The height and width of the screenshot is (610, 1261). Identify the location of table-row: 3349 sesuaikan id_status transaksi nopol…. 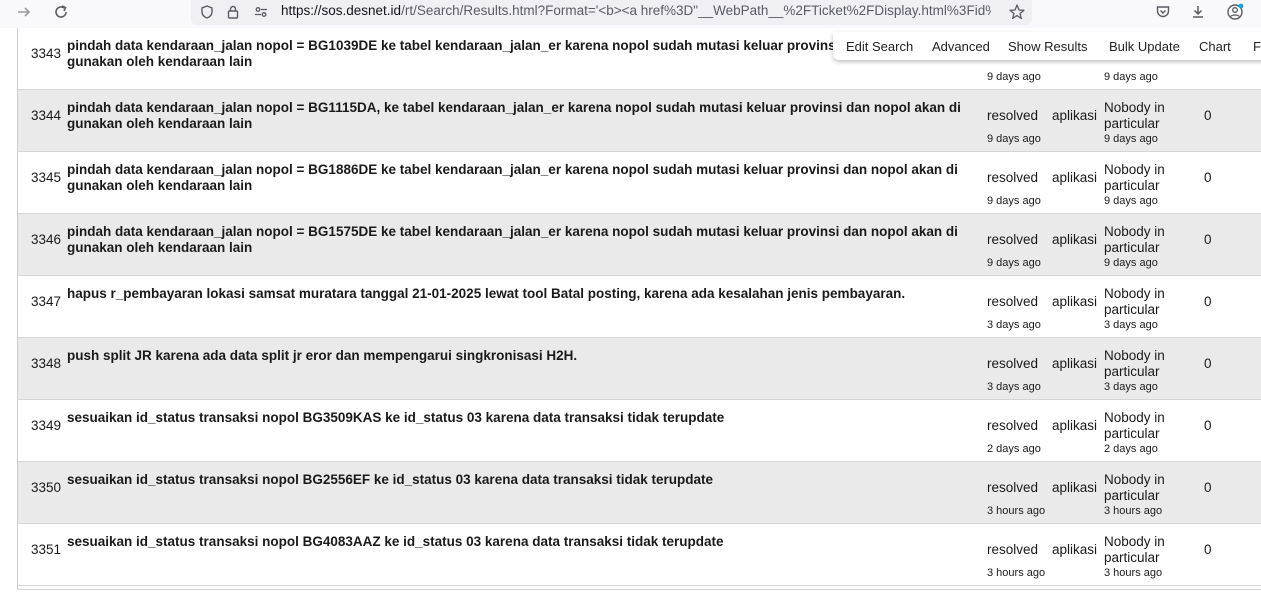
(639, 431).